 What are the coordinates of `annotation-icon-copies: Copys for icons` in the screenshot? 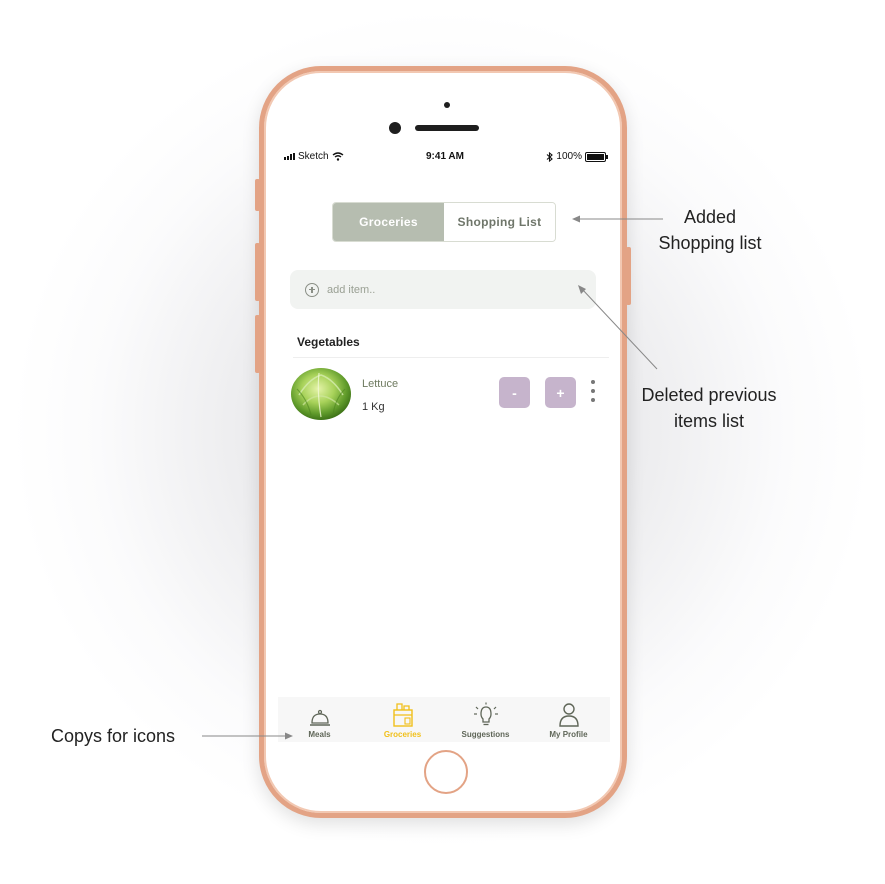 It's located at (113, 736).